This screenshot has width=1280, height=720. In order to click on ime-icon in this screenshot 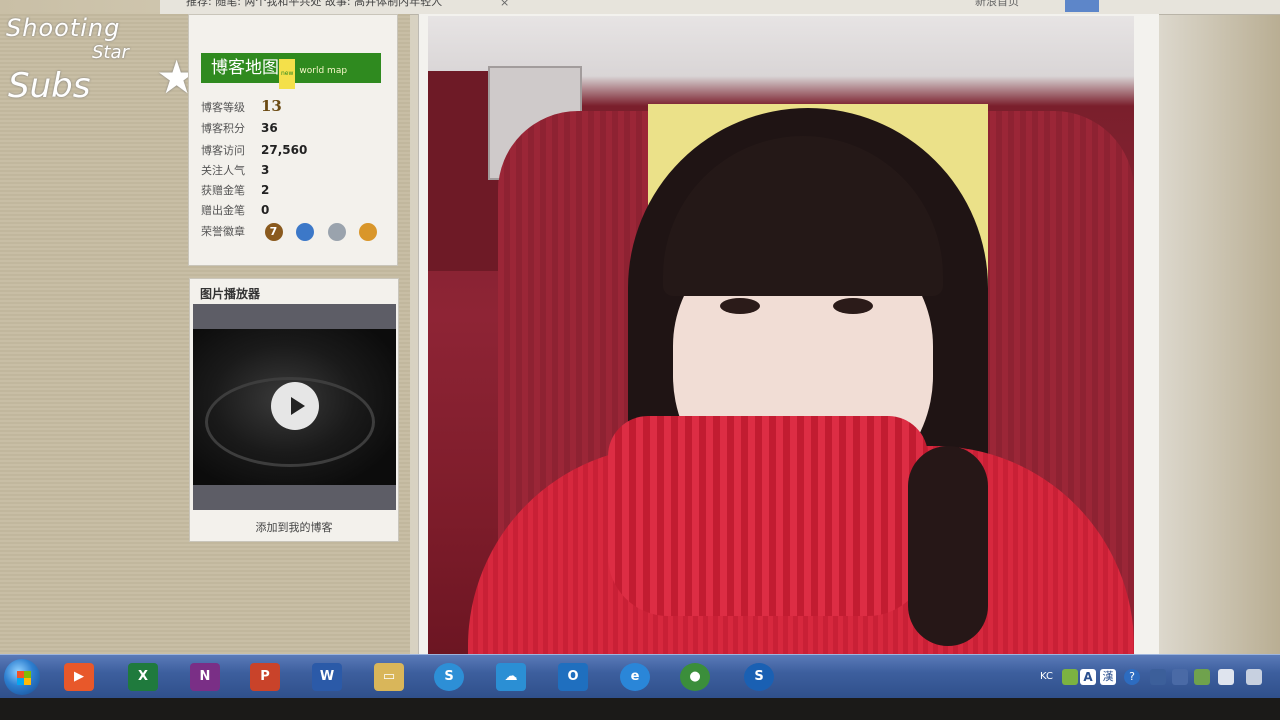, I will do `click(1070, 677)`.